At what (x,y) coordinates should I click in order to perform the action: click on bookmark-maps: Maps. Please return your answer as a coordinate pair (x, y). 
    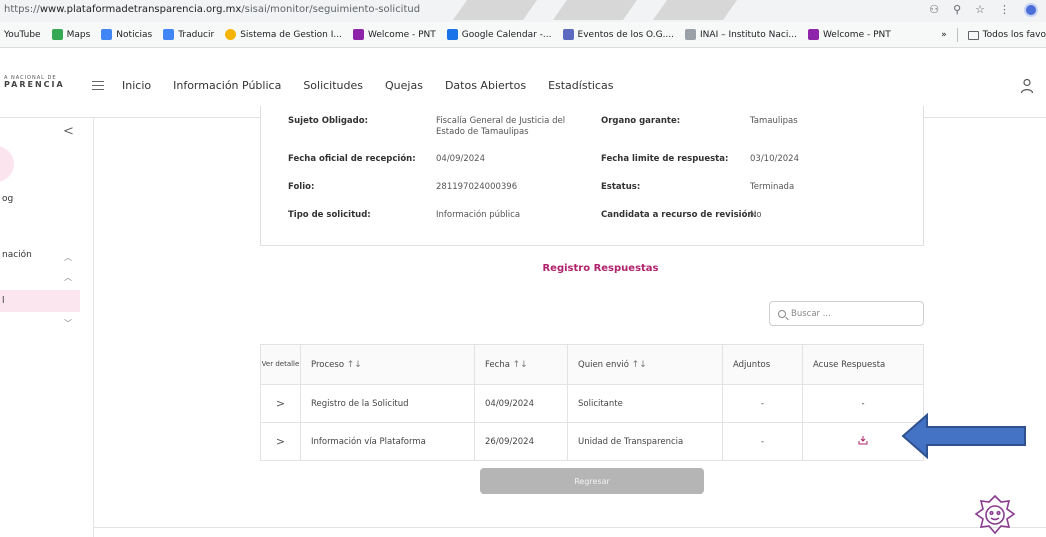
    Looking at the image, I should click on (70, 34).